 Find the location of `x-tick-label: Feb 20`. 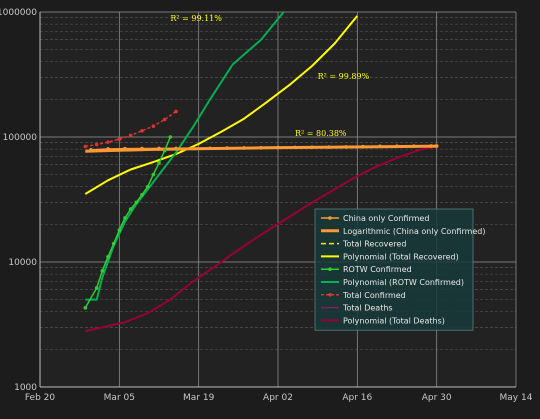

x-tick-label: Feb 20 is located at coordinates (40, 398).